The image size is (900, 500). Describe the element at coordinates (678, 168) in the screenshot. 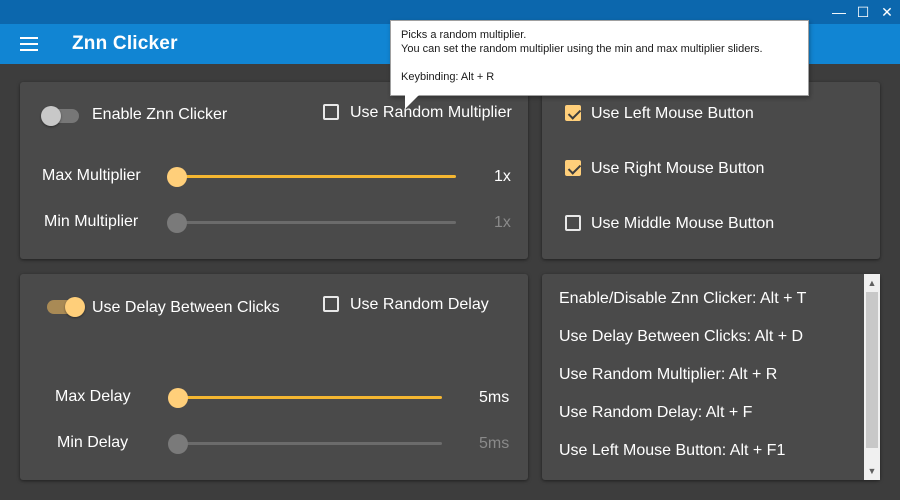

I see `right-mouse-label: Use Right Mouse Button` at that location.